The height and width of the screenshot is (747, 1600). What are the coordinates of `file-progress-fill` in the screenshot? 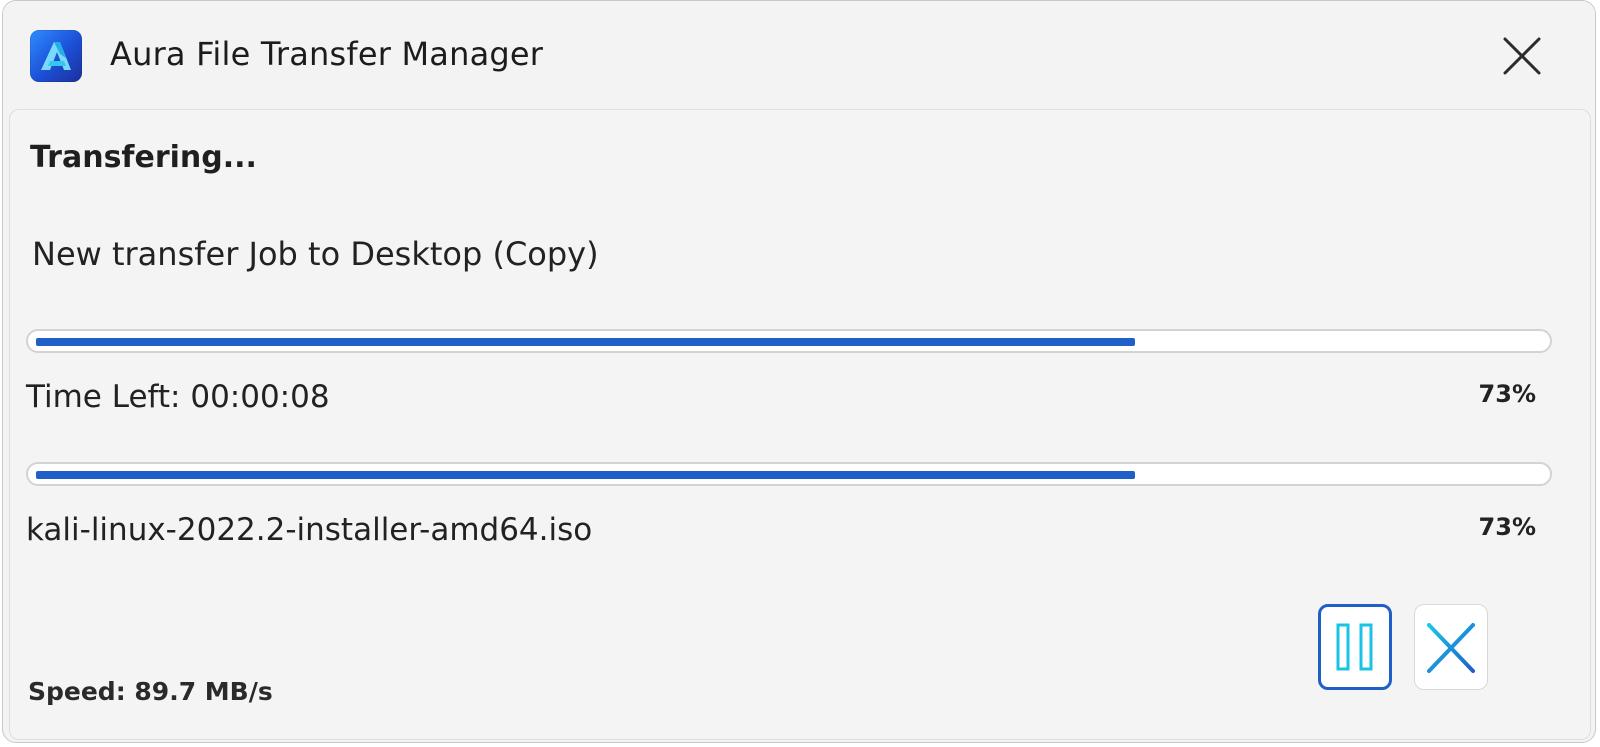 It's located at (585, 475).